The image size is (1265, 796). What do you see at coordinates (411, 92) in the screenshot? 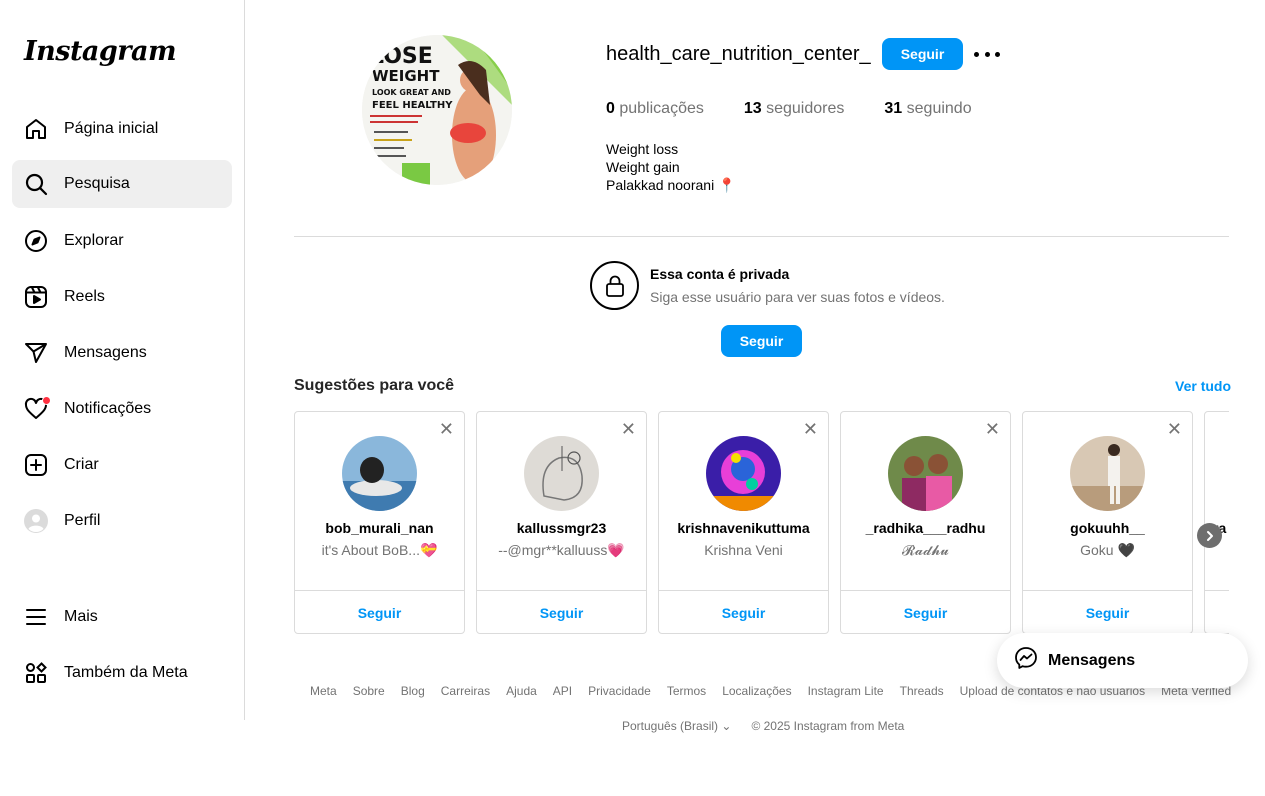
I see `avatar-text-look: LOOK GREAT AND` at bounding box center [411, 92].